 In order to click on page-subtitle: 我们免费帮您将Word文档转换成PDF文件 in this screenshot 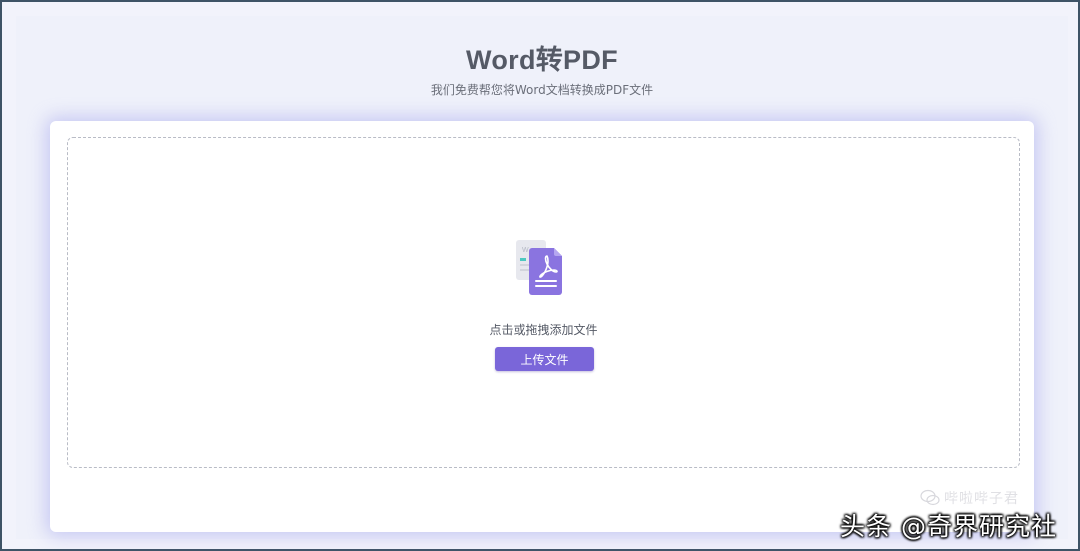, I will do `click(542, 90)`.